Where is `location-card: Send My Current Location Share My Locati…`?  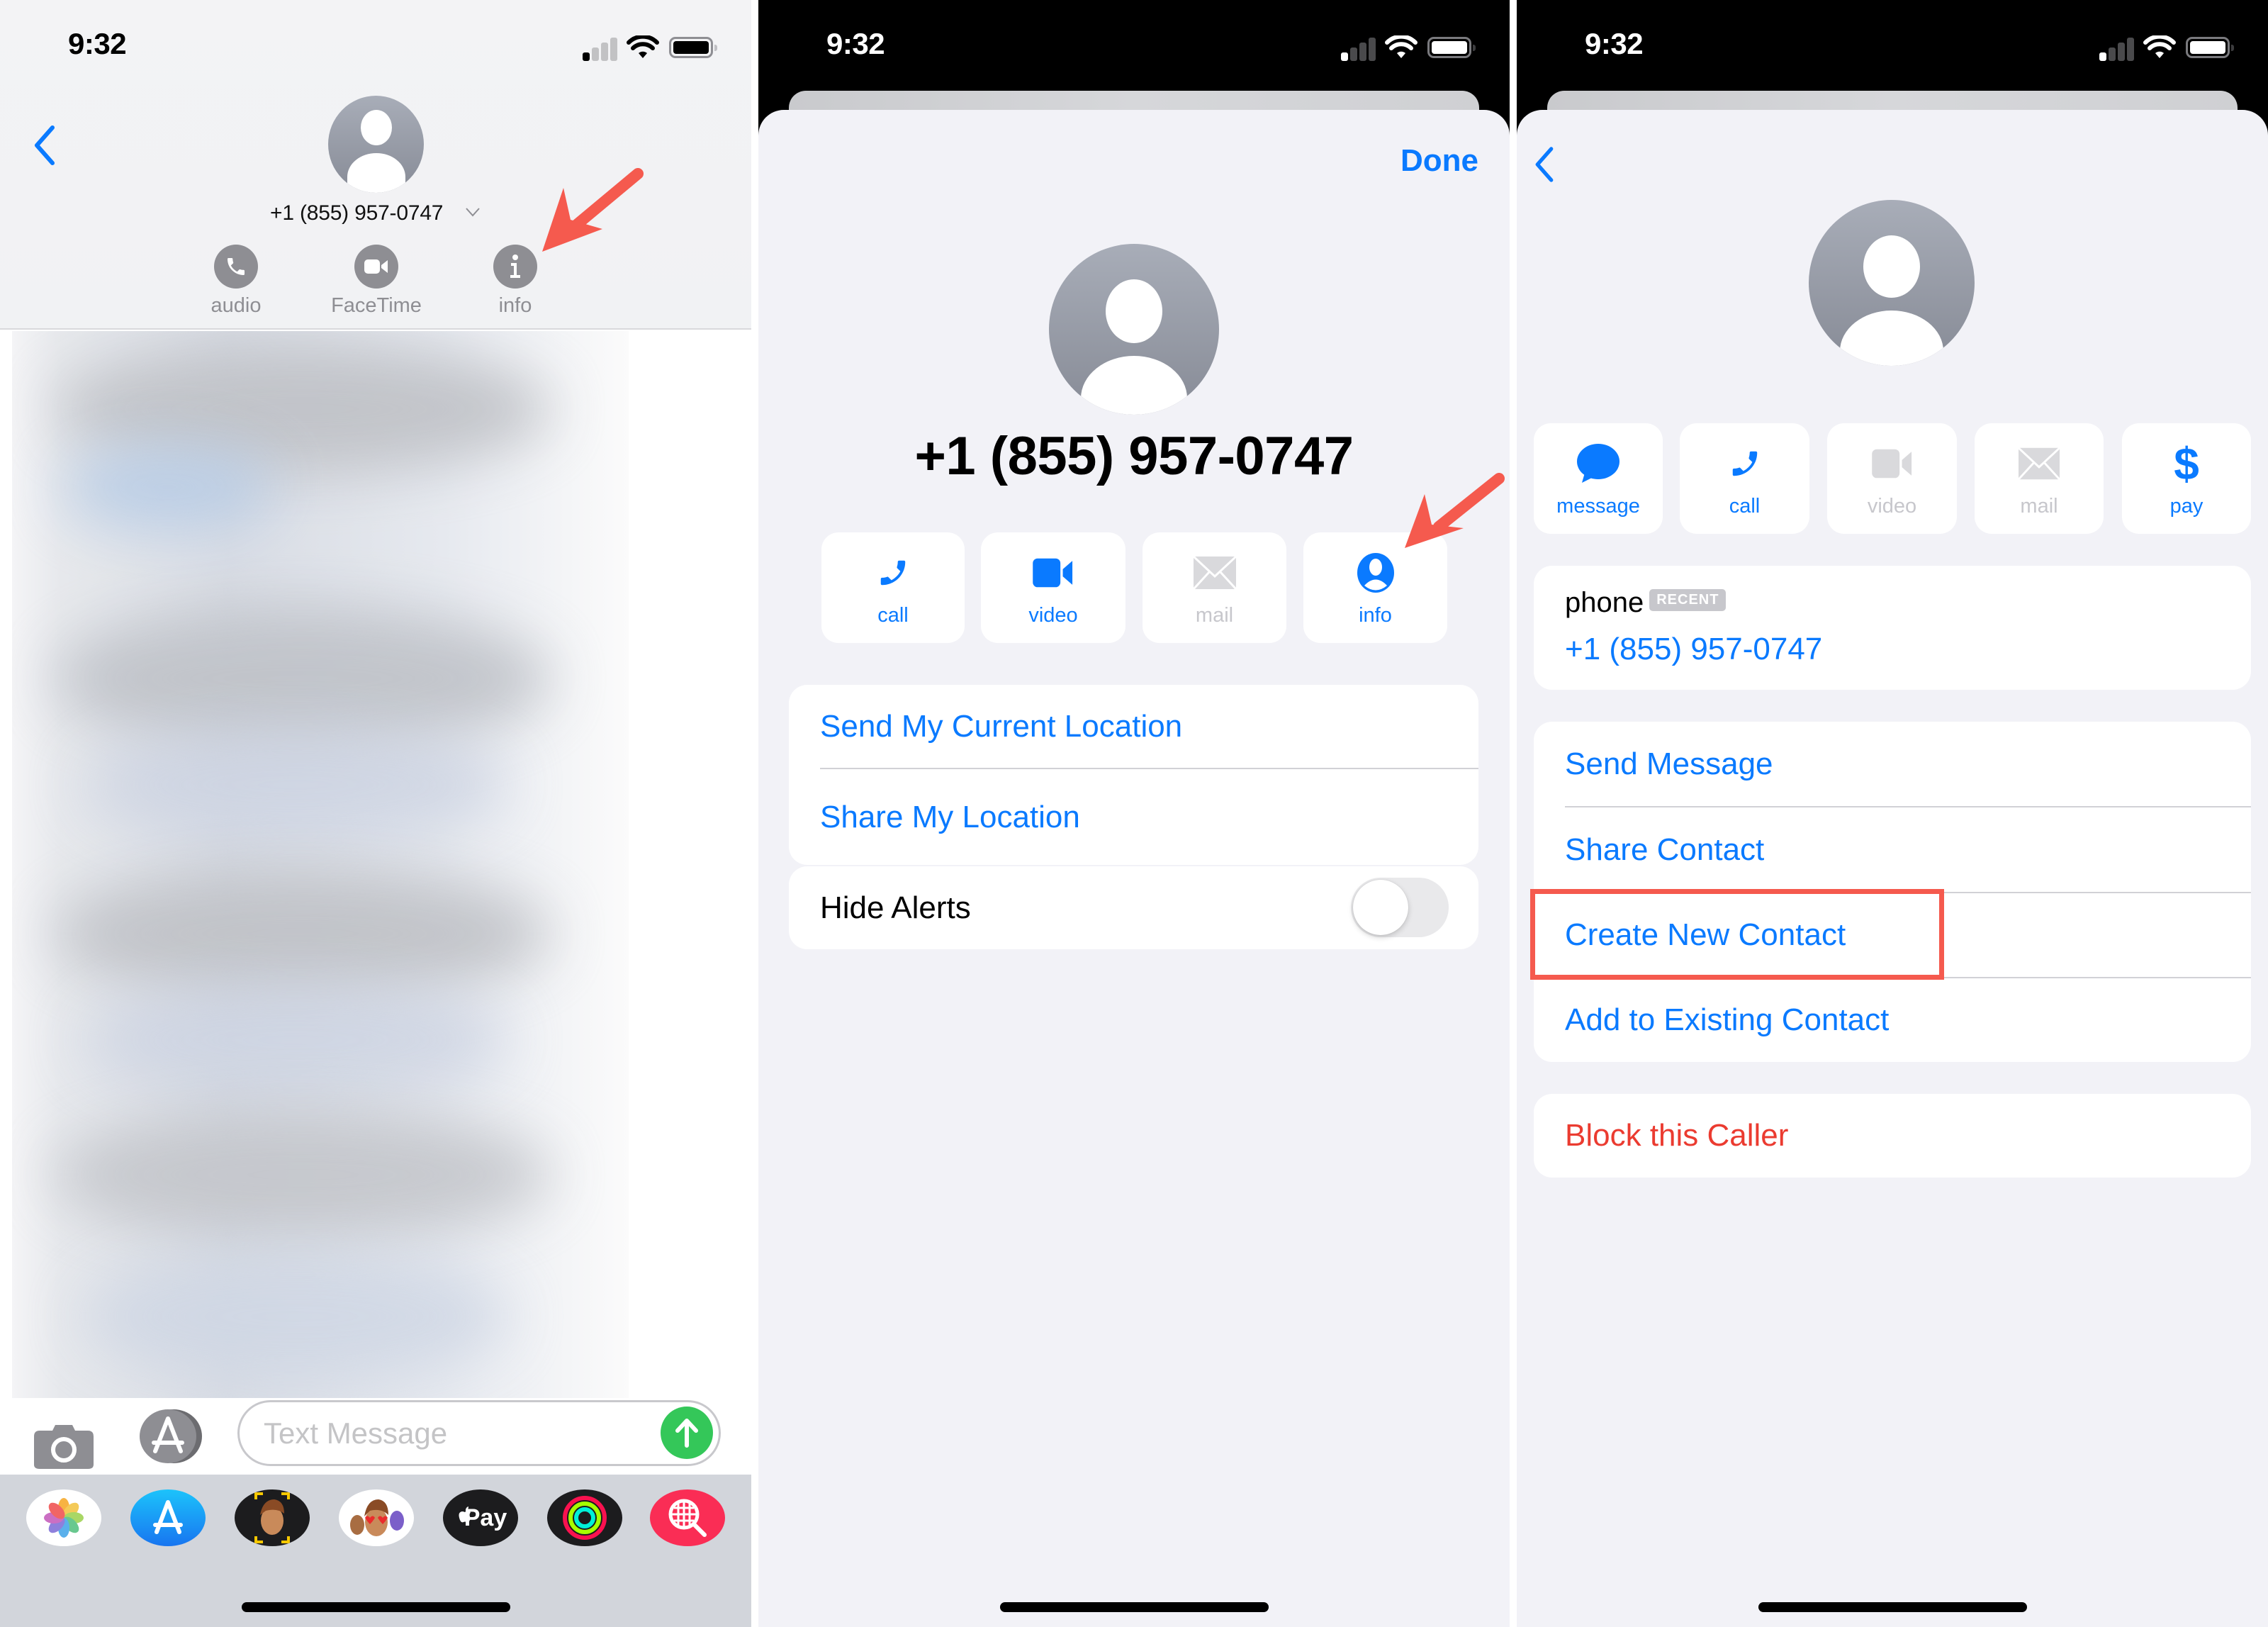 location-card: Send My Current Location Share My Locati… is located at coordinates (1133, 775).